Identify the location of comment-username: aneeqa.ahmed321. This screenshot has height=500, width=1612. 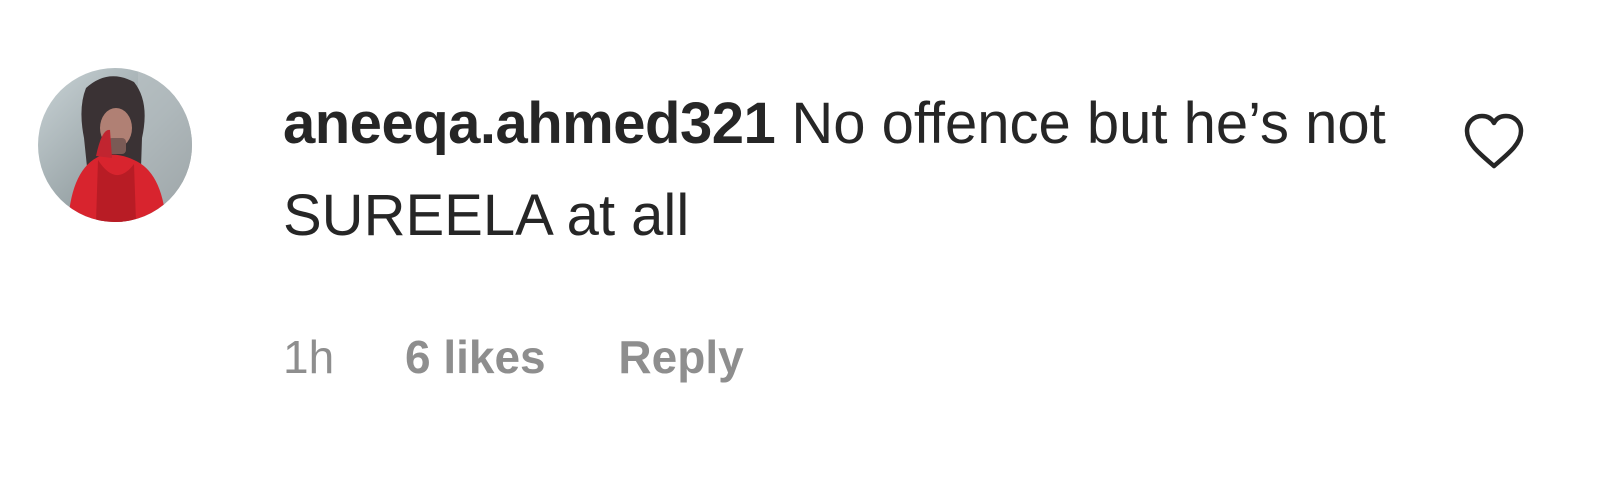
(529, 123).